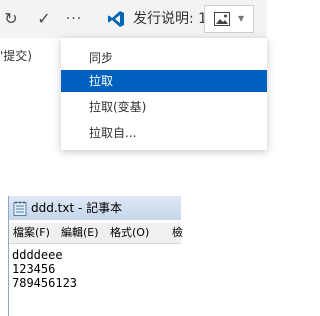 This screenshot has width=320, height=316. Describe the element at coordinates (129, 233) in the screenshot. I see `menu-format: 格式(O)` at that location.